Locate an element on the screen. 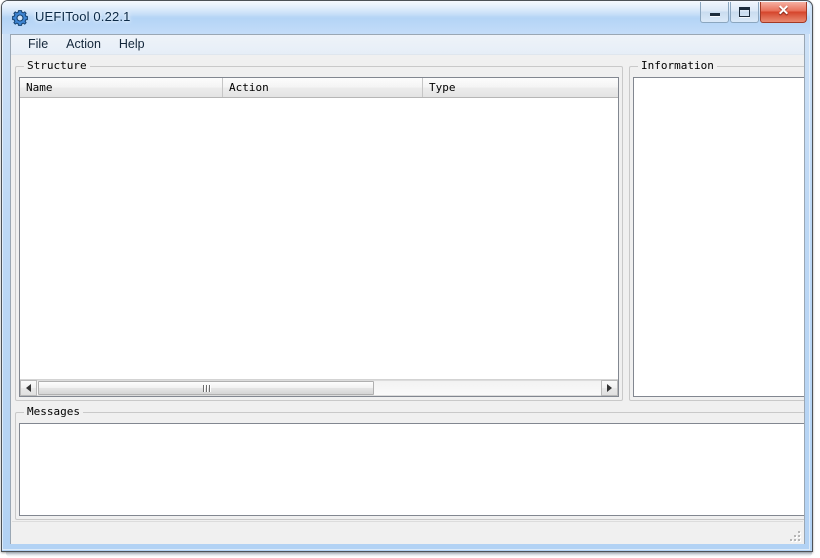 The image size is (820, 558). scroll-right-icon is located at coordinates (609, 388).